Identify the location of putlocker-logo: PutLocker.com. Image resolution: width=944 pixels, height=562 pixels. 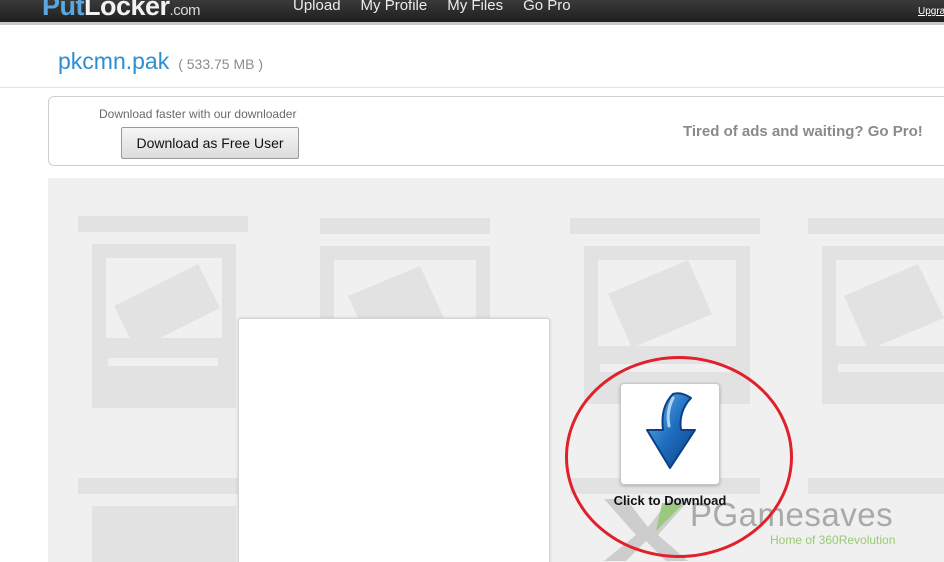
(121, 11).